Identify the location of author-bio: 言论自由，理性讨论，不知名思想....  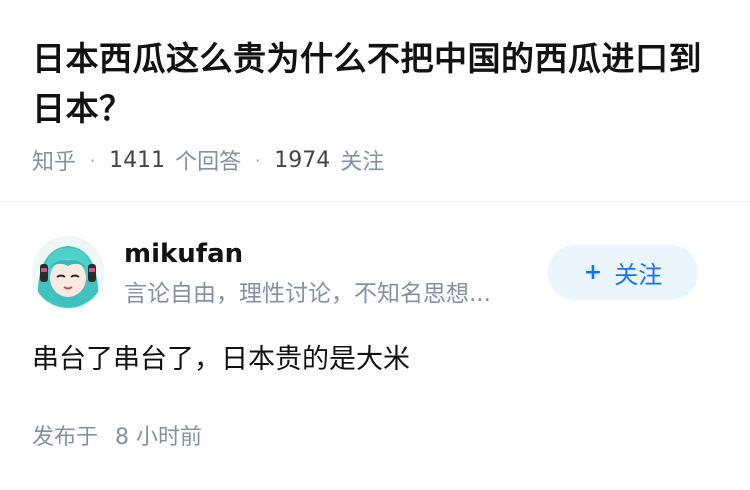
(307, 294).